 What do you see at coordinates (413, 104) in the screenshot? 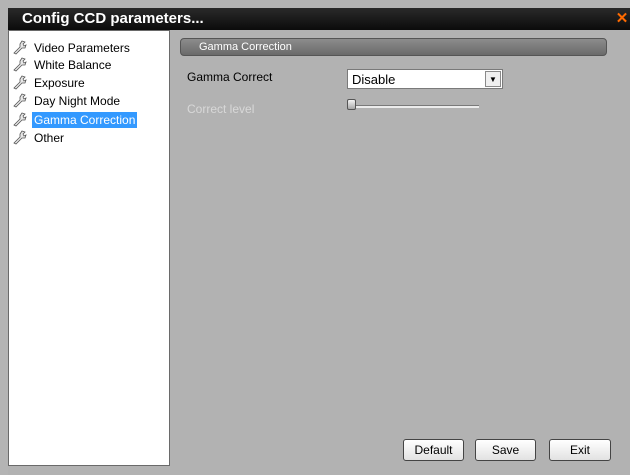
I see `correct-level-slider` at bounding box center [413, 104].